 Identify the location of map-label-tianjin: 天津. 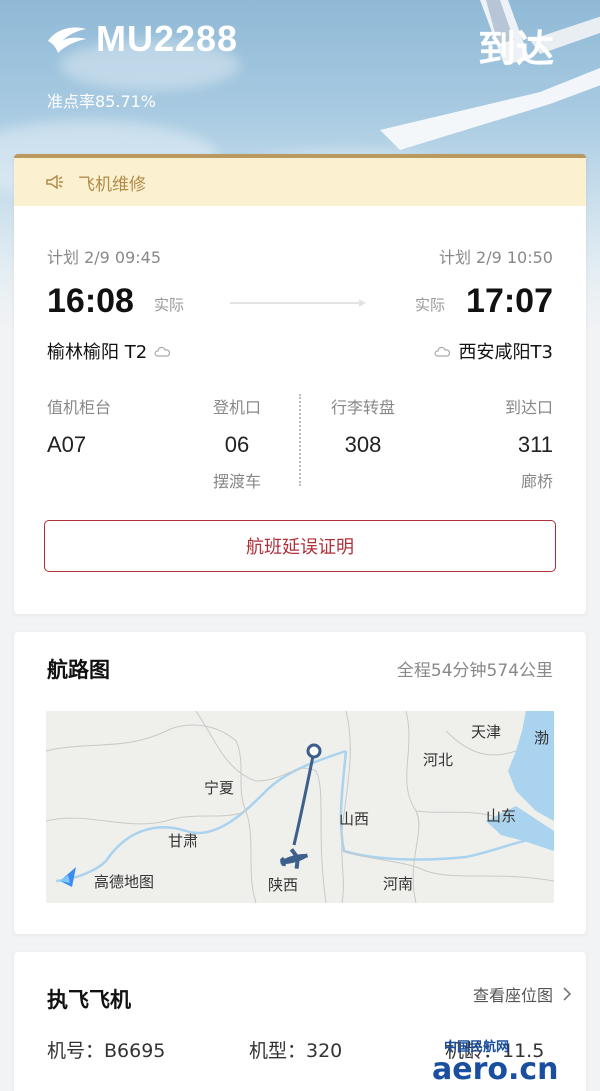
(486, 732).